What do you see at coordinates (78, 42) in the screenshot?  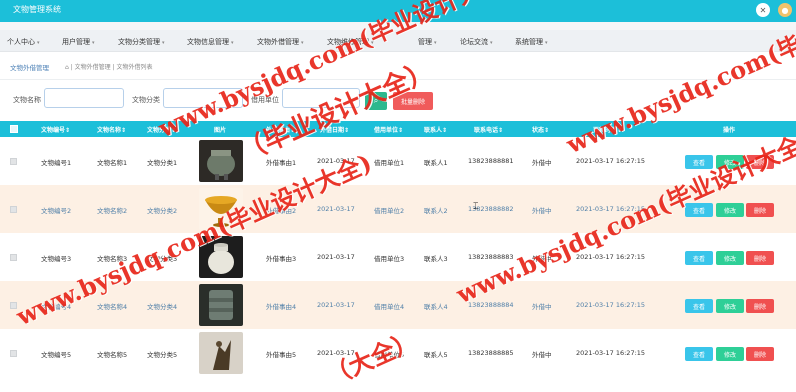 I see `nav-item-users: 用户管理 ▾` at bounding box center [78, 42].